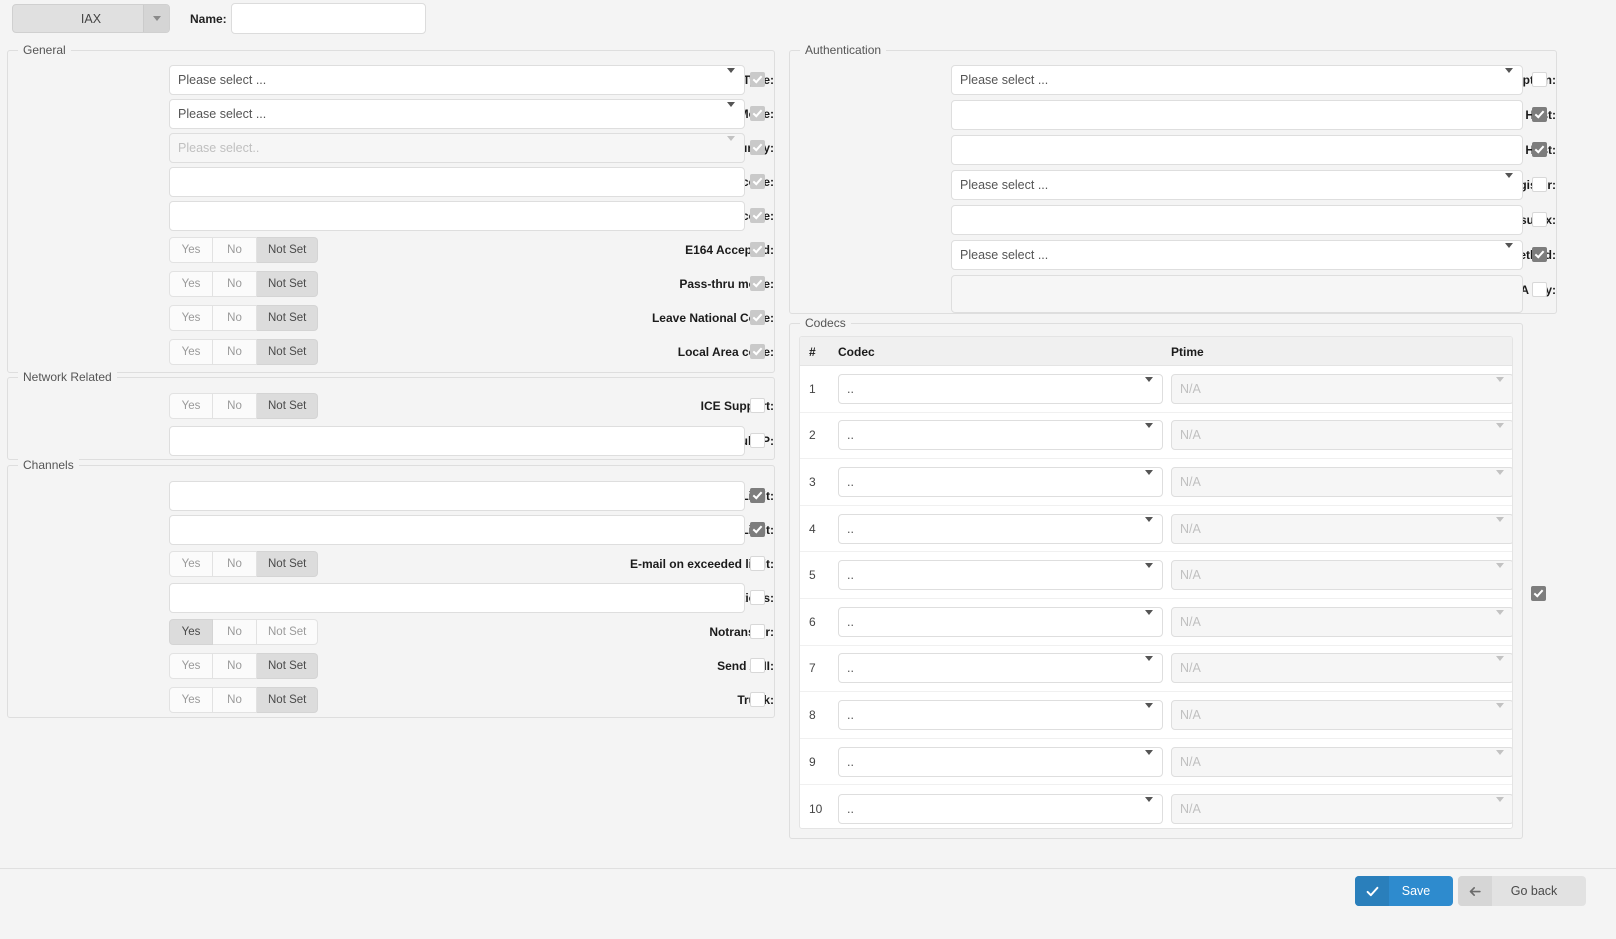 Image resolution: width=1616 pixels, height=939 pixels. Describe the element at coordinates (235, 318) in the screenshot. I see `toggle-leave-national-code-no: No` at that location.